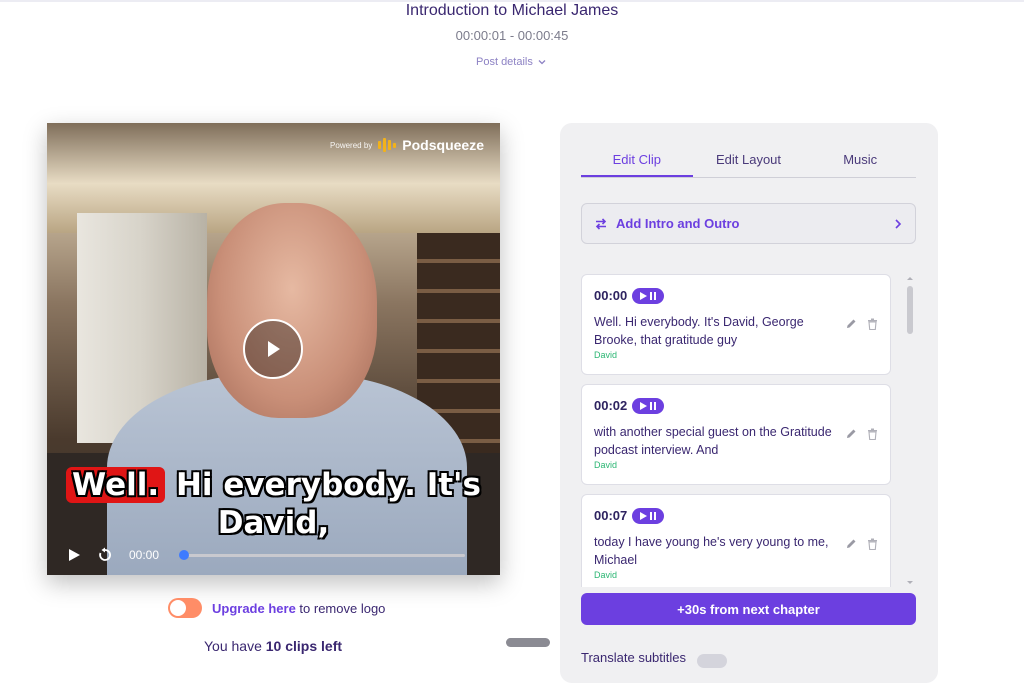 The image size is (1024, 683). Describe the element at coordinates (178, 608) in the screenshot. I see `toggle-knob` at that location.